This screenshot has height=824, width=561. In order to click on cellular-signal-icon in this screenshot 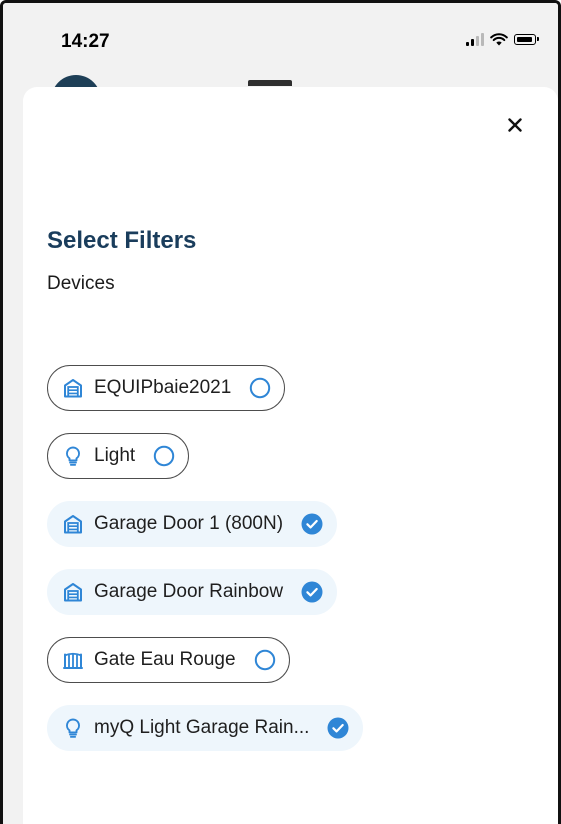, I will do `click(475, 39)`.